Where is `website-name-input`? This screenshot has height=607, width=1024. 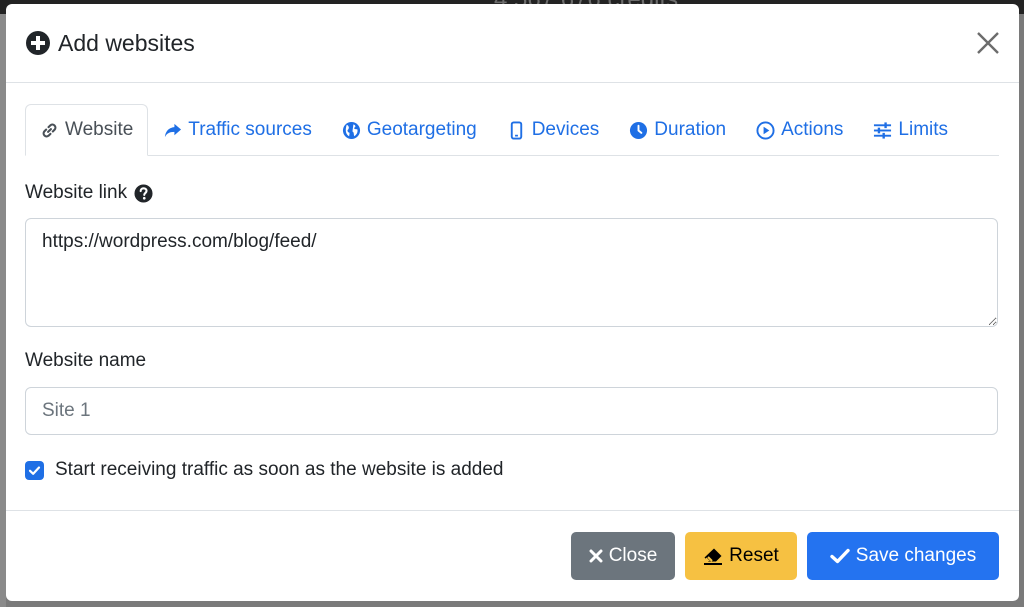
website-name-input is located at coordinates (511, 411).